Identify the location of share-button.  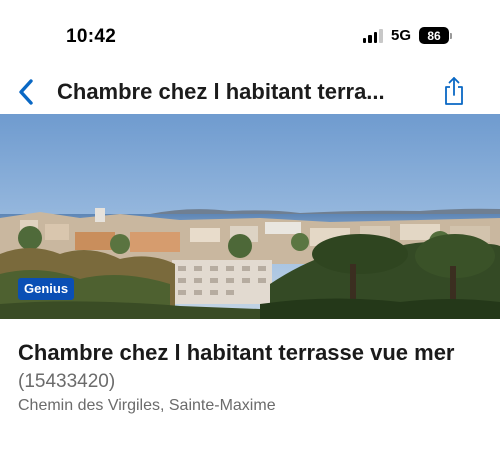
(454, 91).